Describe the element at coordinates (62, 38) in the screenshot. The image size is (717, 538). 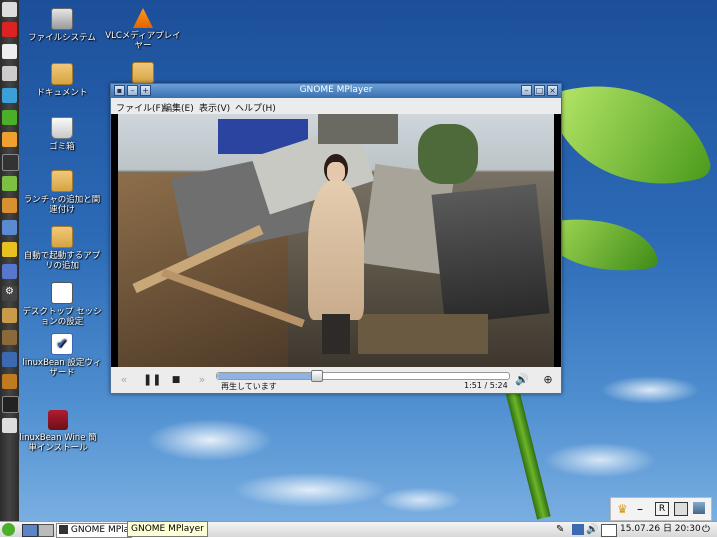
I see `desktop-icon-label: ファイルシステム` at that location.